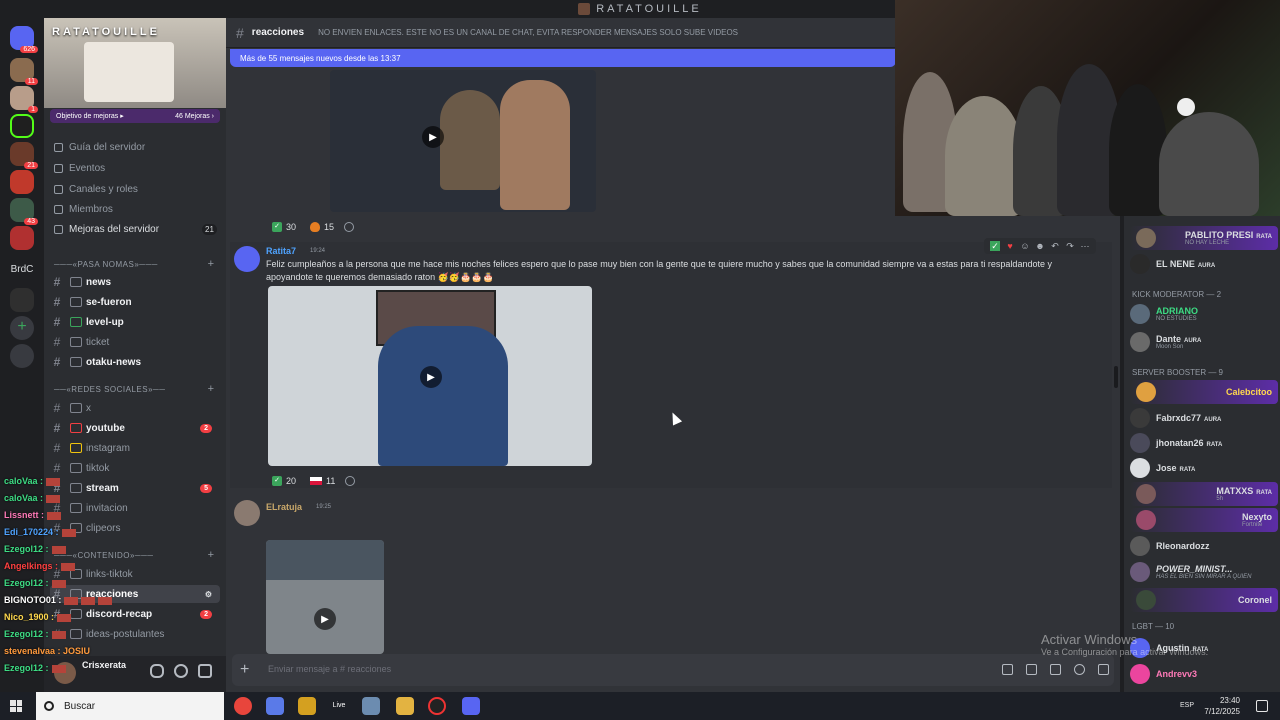 The height and width of the screenshot is (720, 1280). I want to click on taskbar-search: Buscar, so click(130, 706).